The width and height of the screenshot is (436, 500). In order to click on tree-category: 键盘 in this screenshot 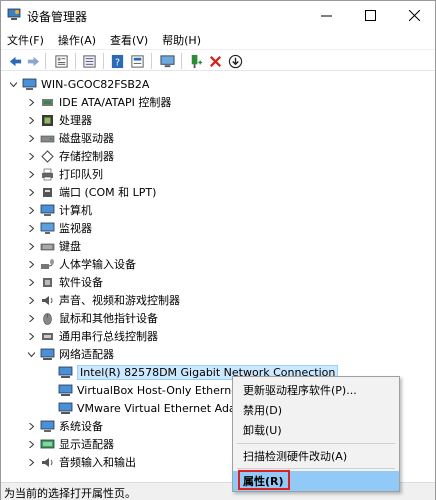, I will do `click(53, 246)`.